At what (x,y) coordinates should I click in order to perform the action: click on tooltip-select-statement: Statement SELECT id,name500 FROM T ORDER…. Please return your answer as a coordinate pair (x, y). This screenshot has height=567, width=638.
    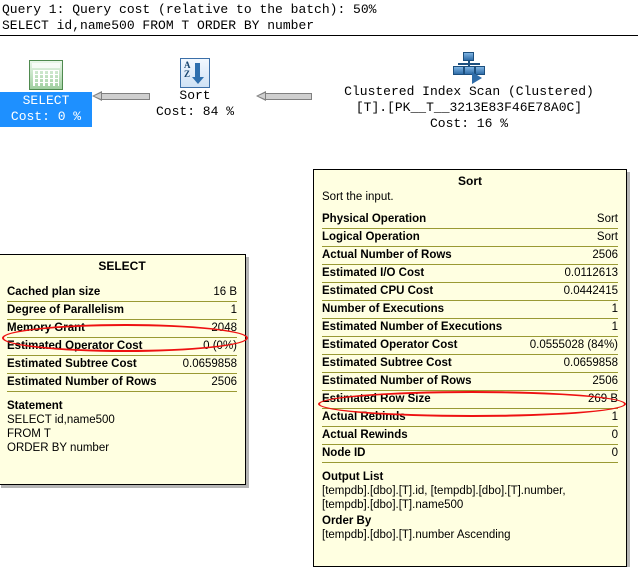
    Looking at the image, I should click on (122, 423).